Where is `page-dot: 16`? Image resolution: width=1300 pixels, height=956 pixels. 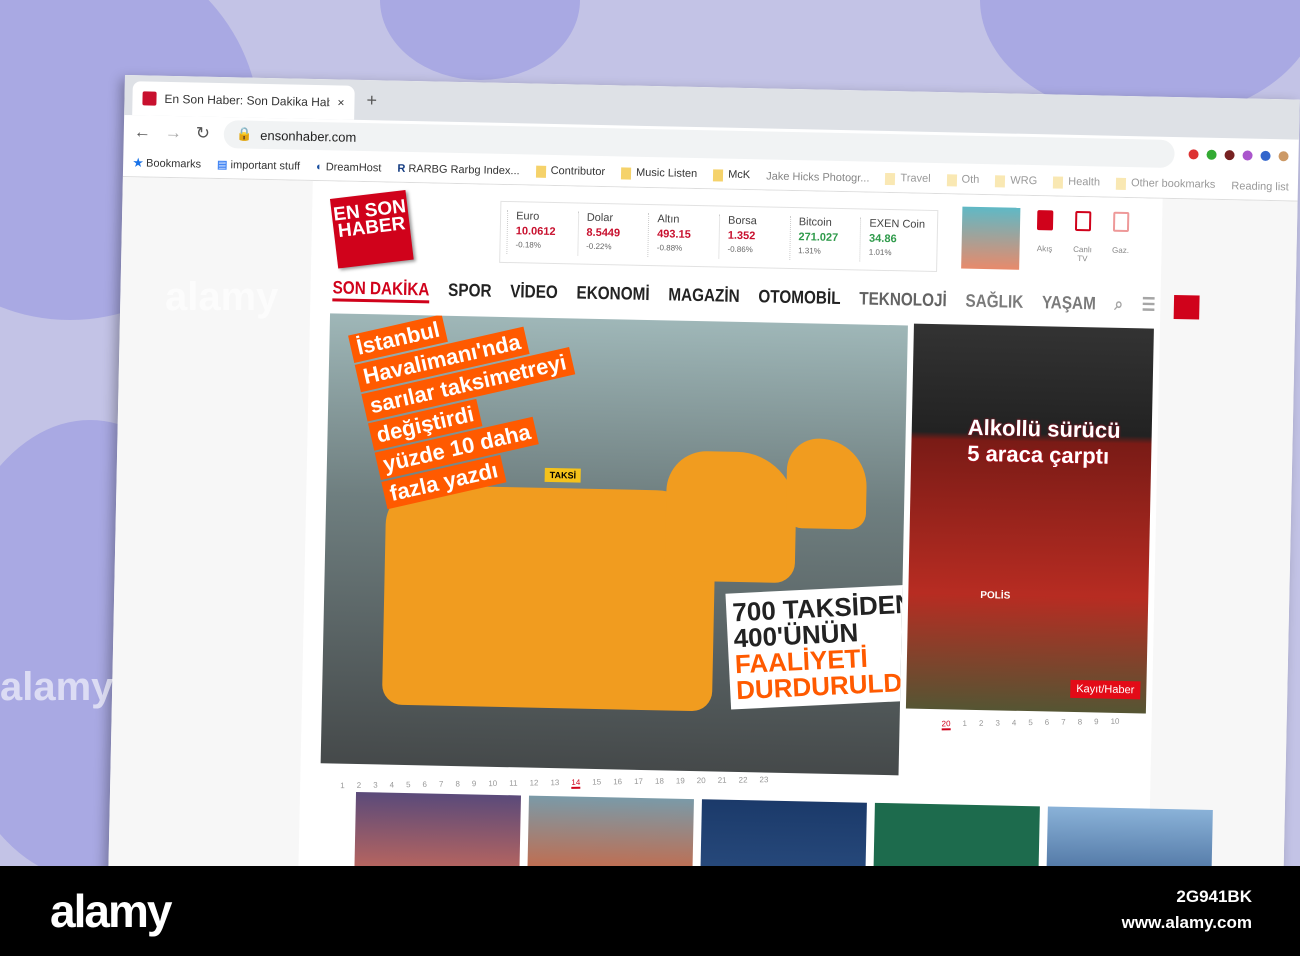 page-dot: 16 is located at coordinates (617, 782).